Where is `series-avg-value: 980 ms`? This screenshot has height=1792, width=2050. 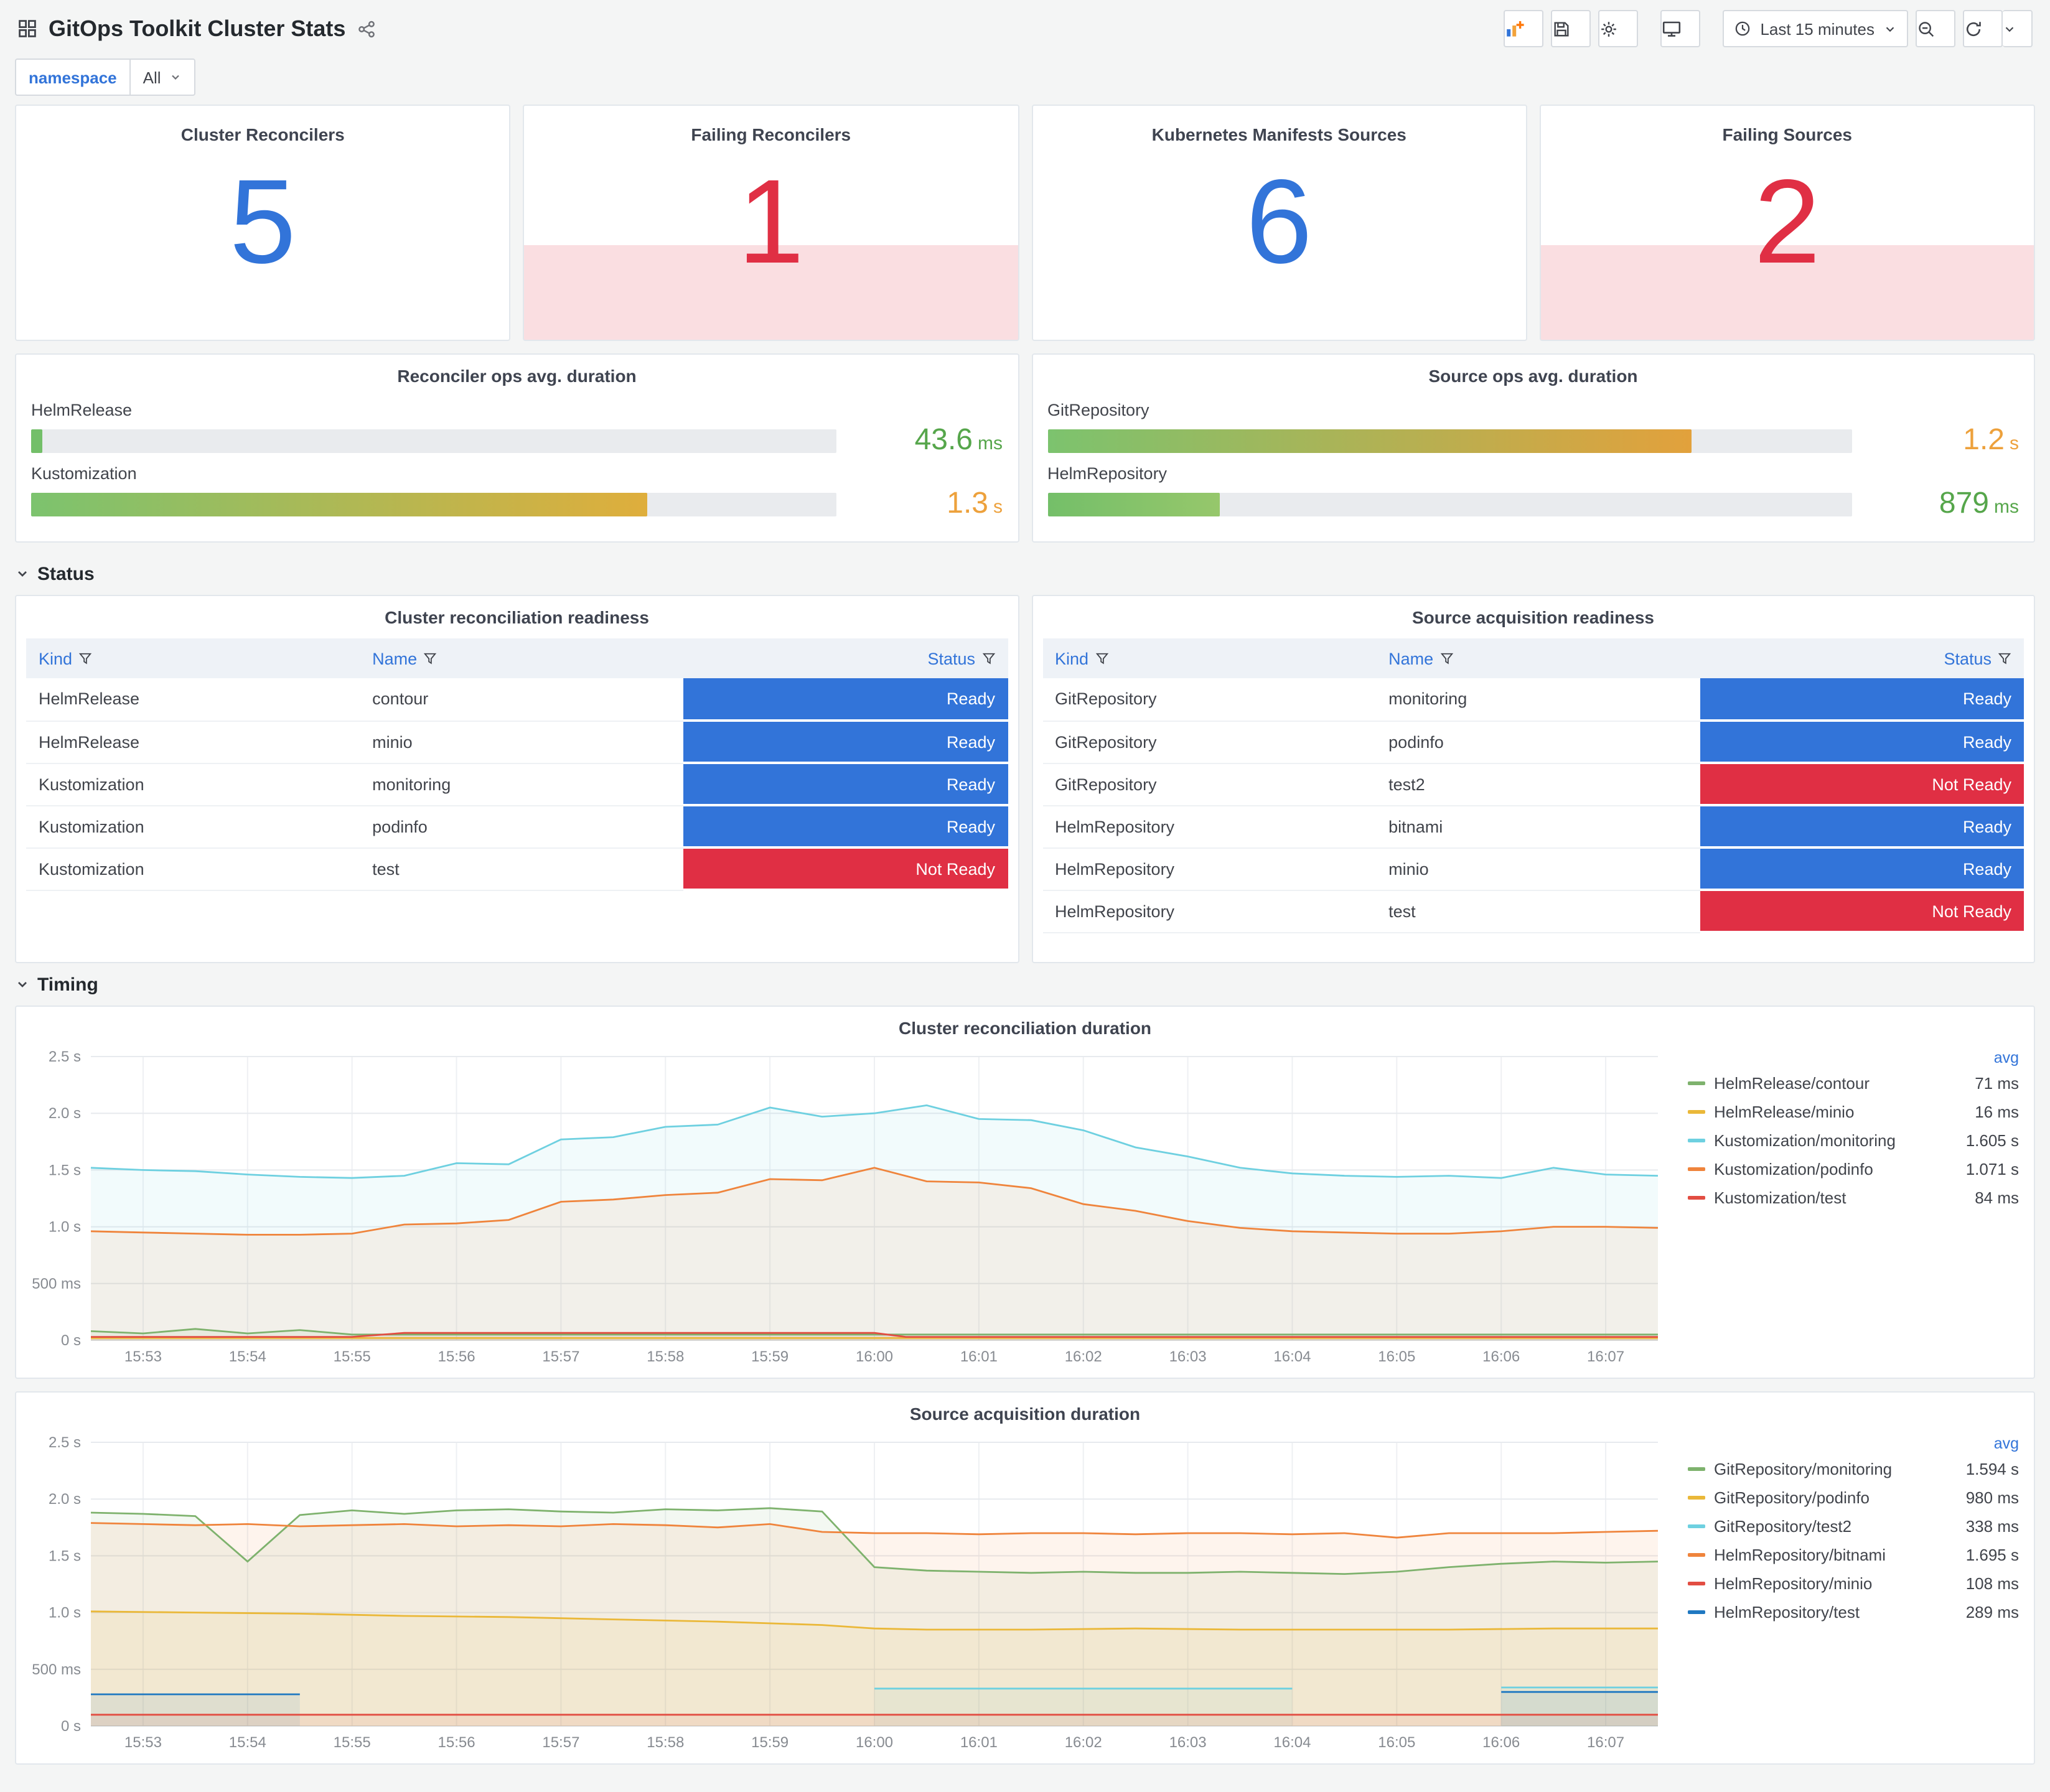
series-avg-value: 980 ms is located at coordinates (1992, 1497).